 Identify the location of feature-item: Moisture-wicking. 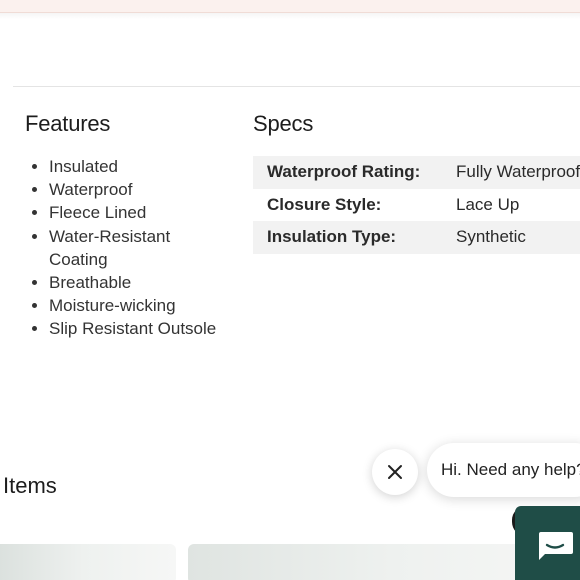
(139, 305).